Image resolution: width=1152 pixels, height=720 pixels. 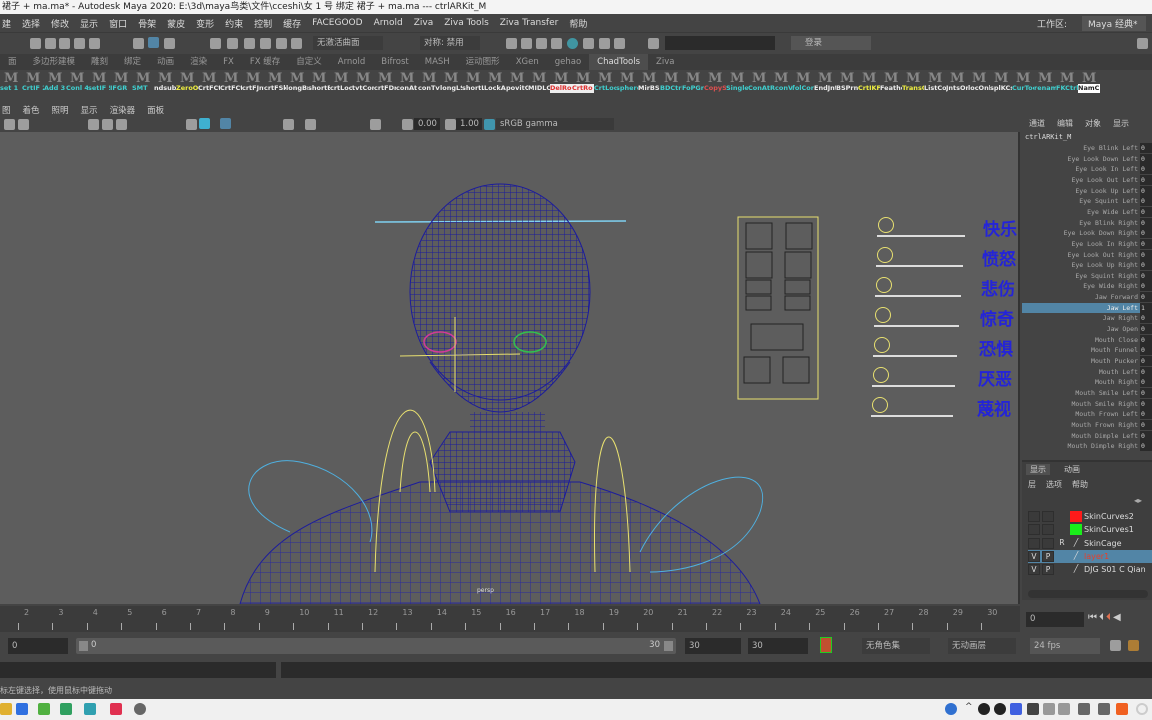 I want to click on menu-item: 约束, so click(x=234, y=23).